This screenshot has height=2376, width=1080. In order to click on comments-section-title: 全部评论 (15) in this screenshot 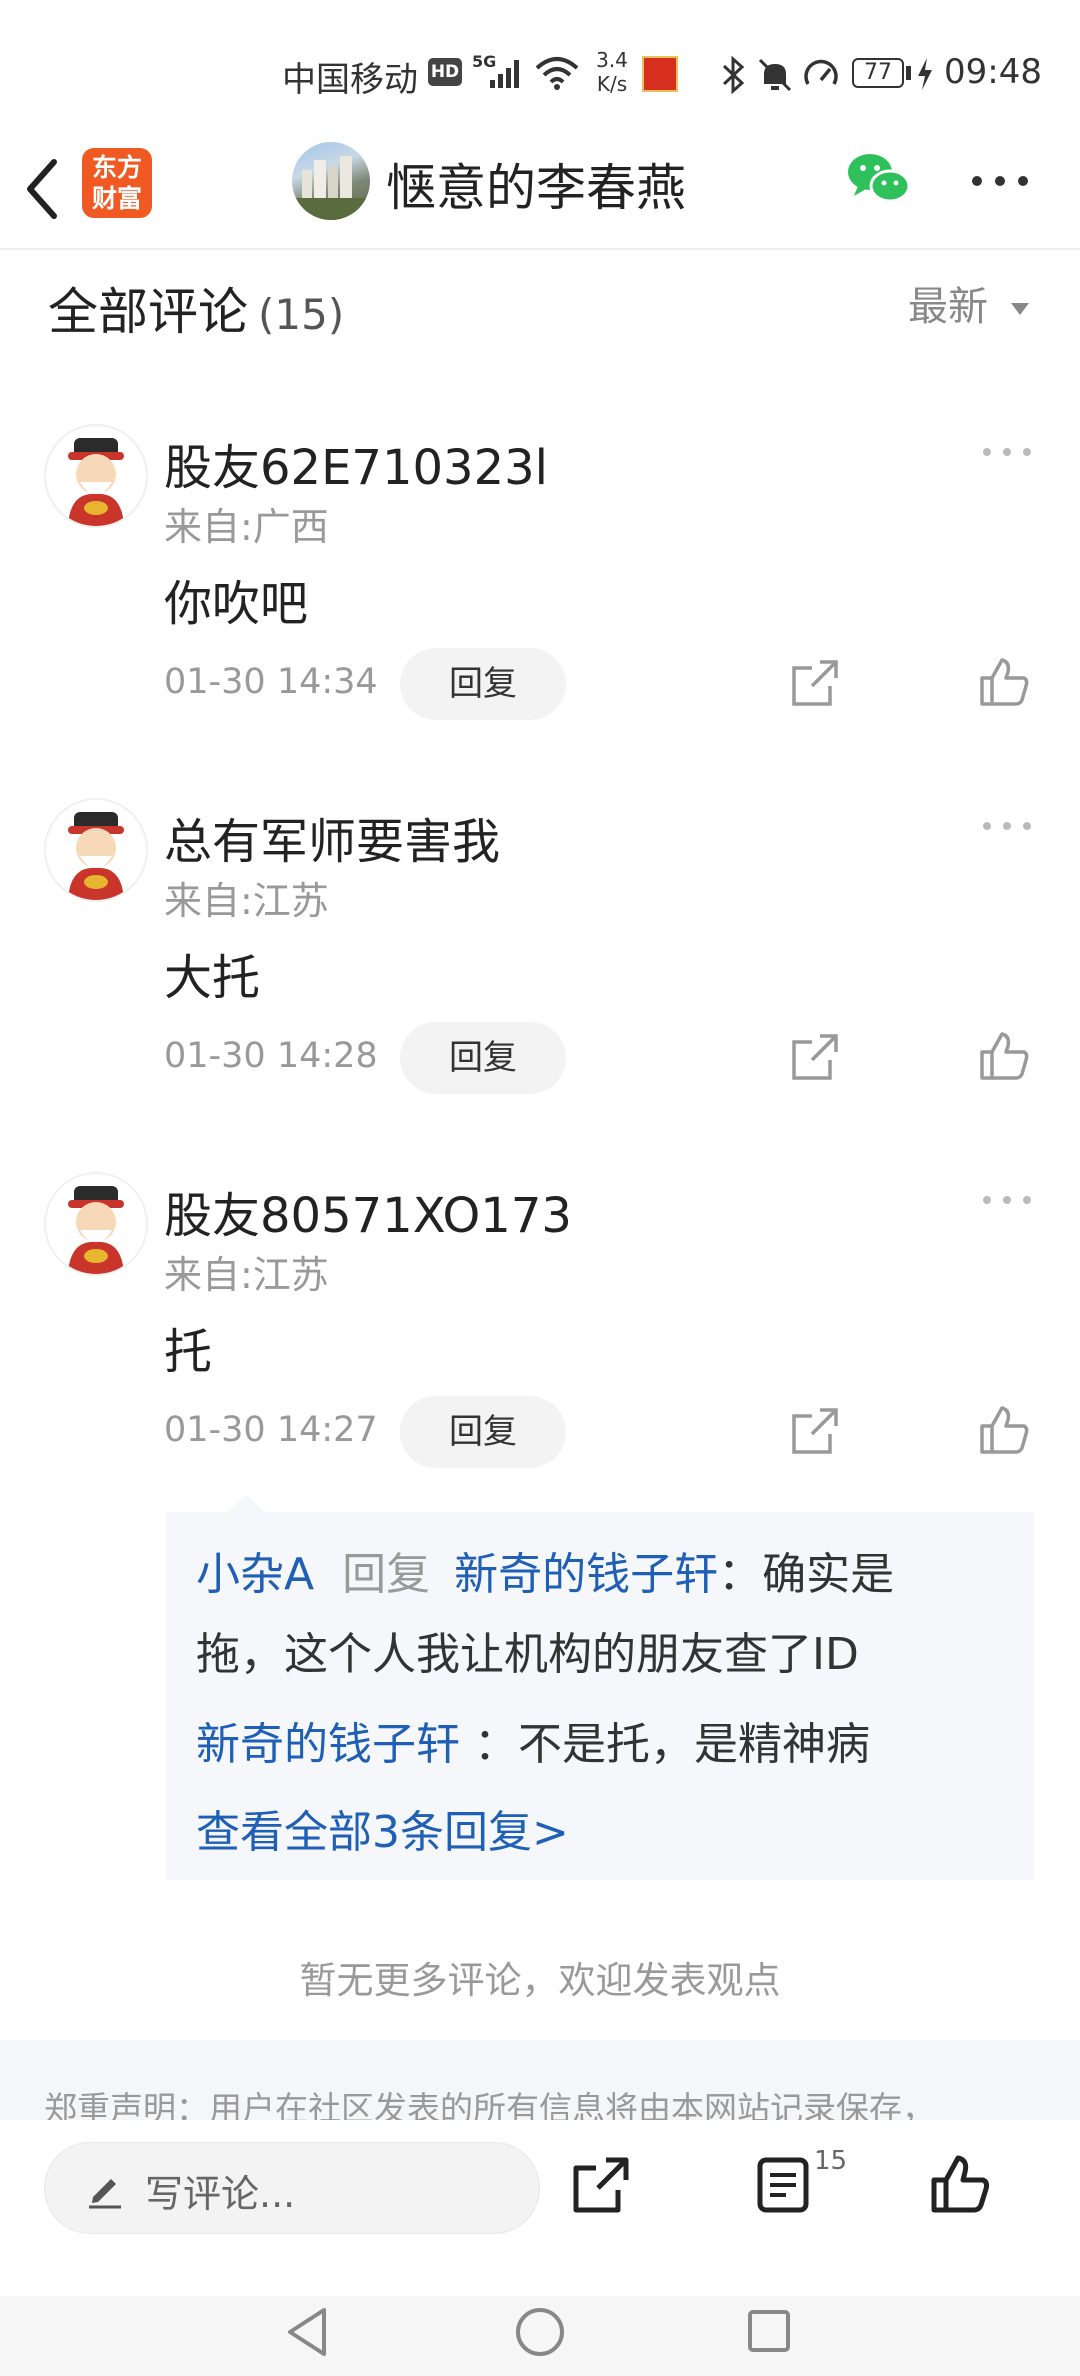, I will do `click(196, 308)`.